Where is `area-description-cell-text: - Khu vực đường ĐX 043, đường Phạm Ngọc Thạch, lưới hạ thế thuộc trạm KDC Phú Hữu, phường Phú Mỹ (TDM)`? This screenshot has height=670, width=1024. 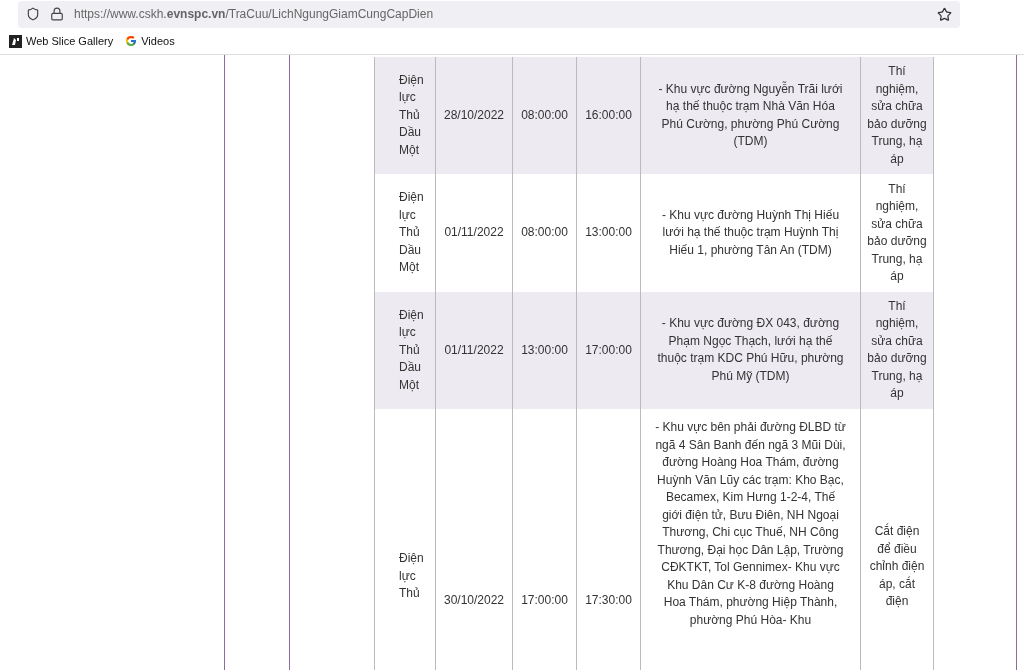
area-description-cell-text: - Khu vực đường ĐX 043, đường Phạm Ngọc Thạch, lưới hạ thế thuộc trạm KDC Phú Hữu, phường Phú Mỹ (TDM) is located at coordinates (750, 350).